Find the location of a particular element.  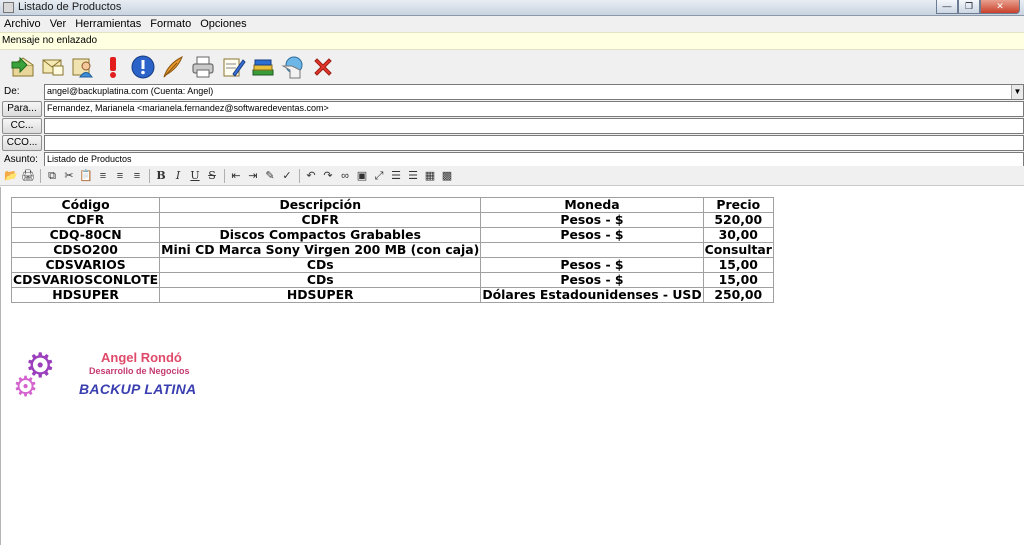

table-row: CDSVARIOSCONLOTE CDs Pesos - $ 15,00 is located at coordinates (392, 280).